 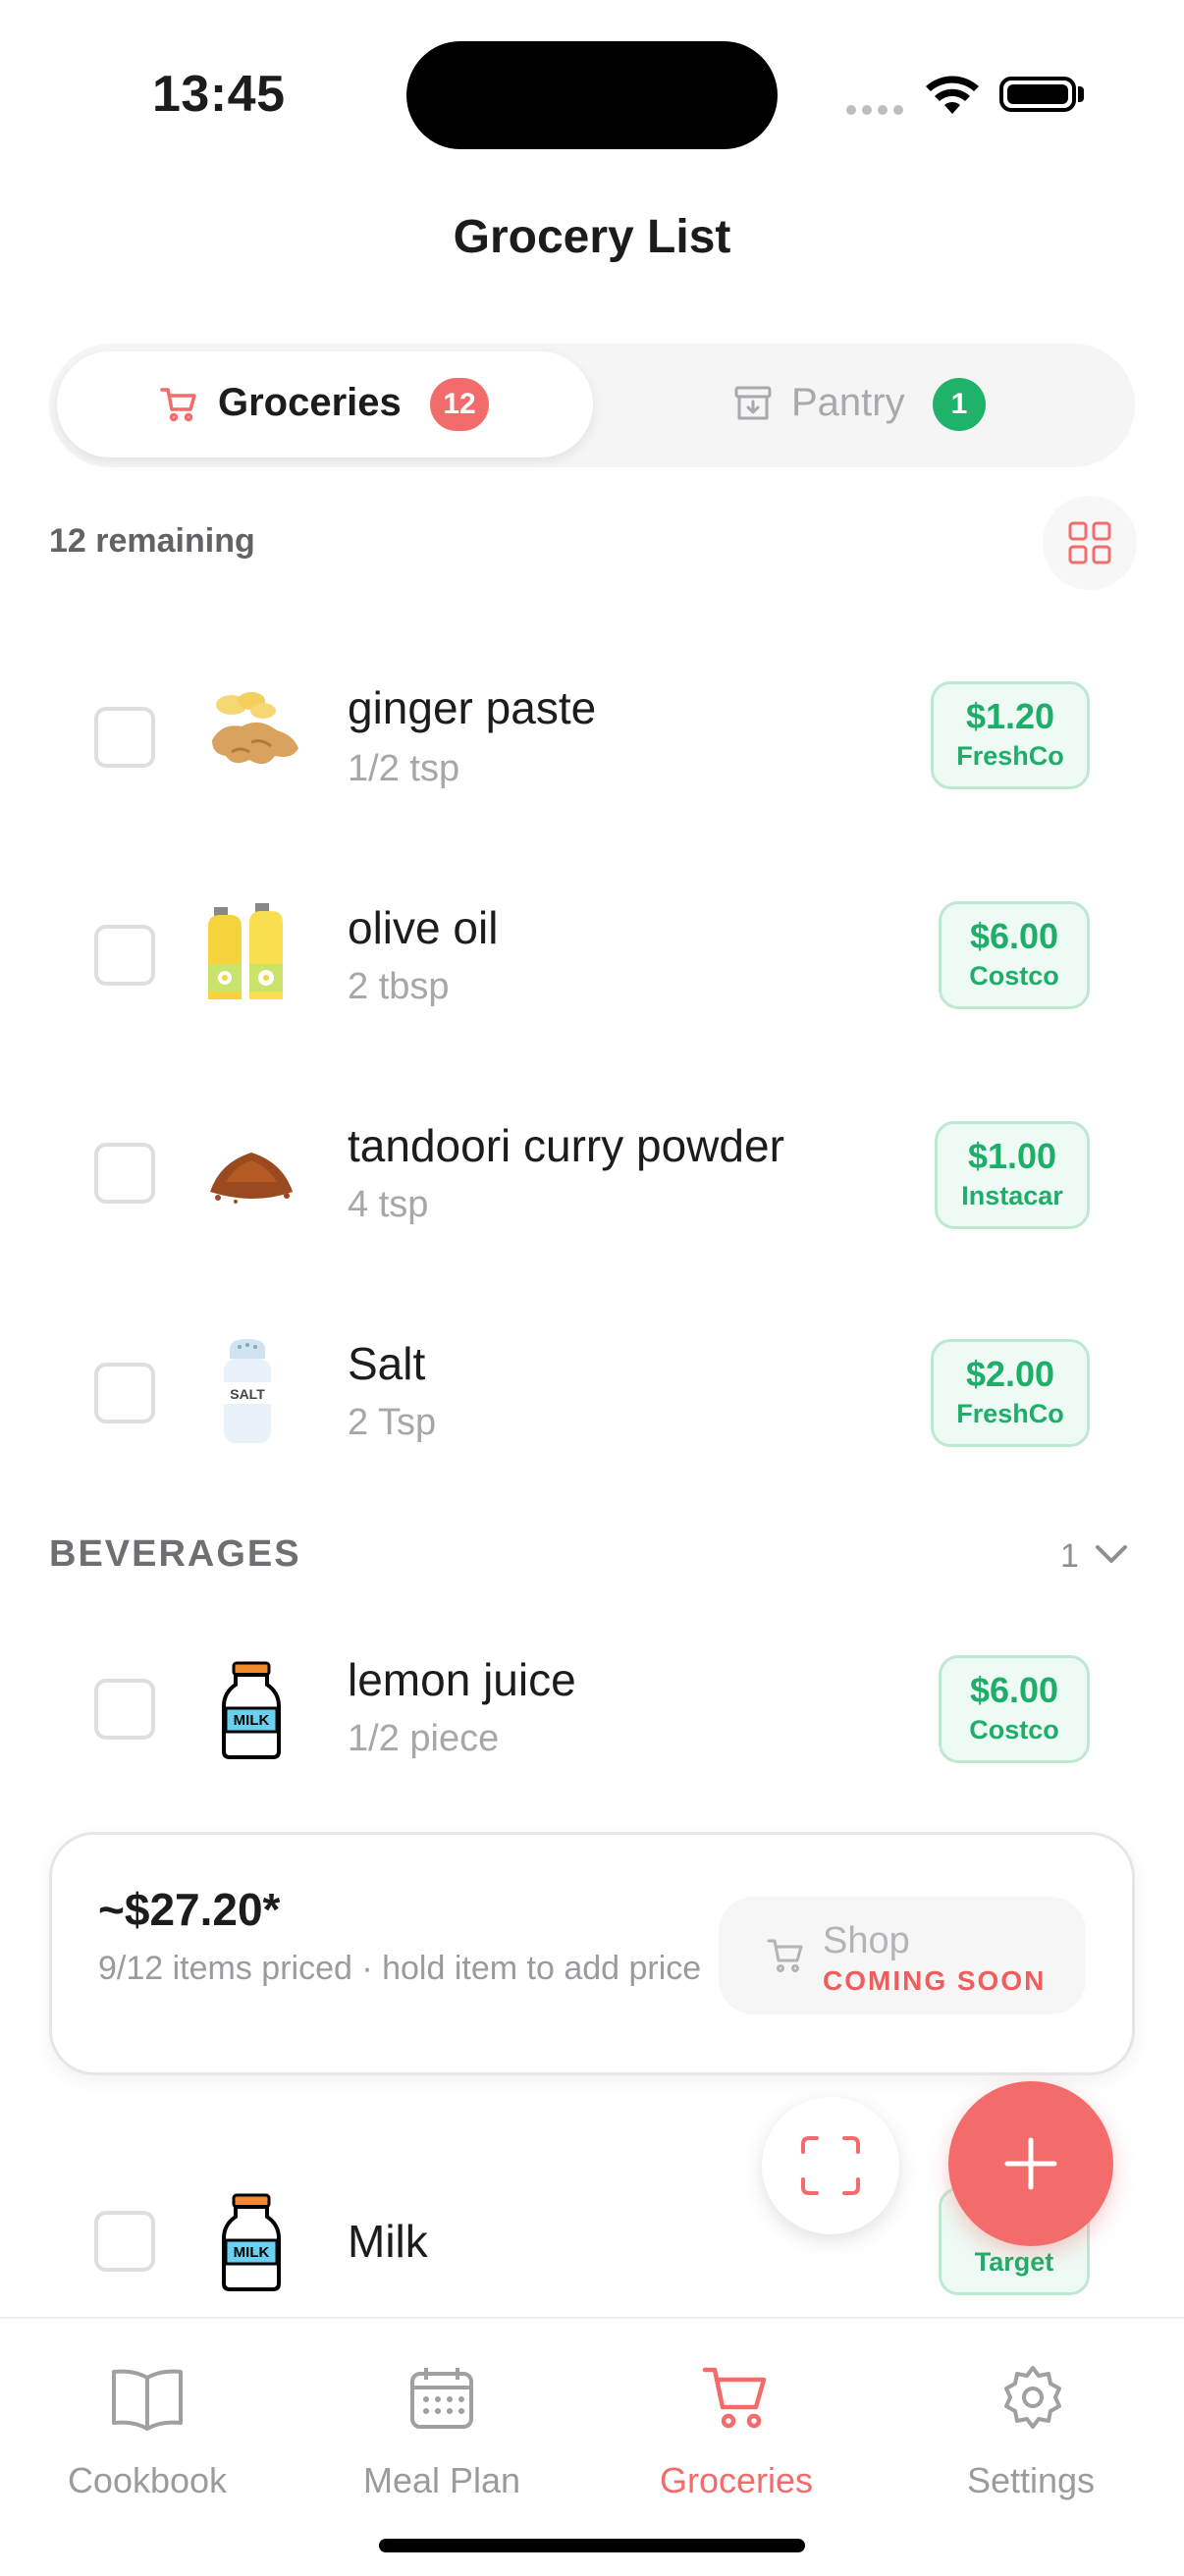 I want to click on price-tag: $1.20 FreshCo, so click(x=1010, y=735).